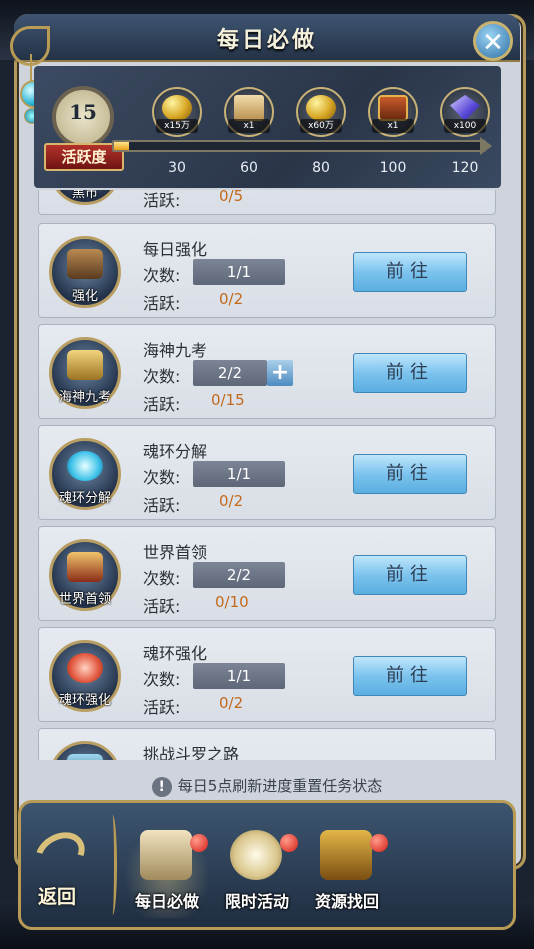 The height and width of the screenshot is (949, 534). I want to click on task-icon: 世界首领, so click(85, 575).